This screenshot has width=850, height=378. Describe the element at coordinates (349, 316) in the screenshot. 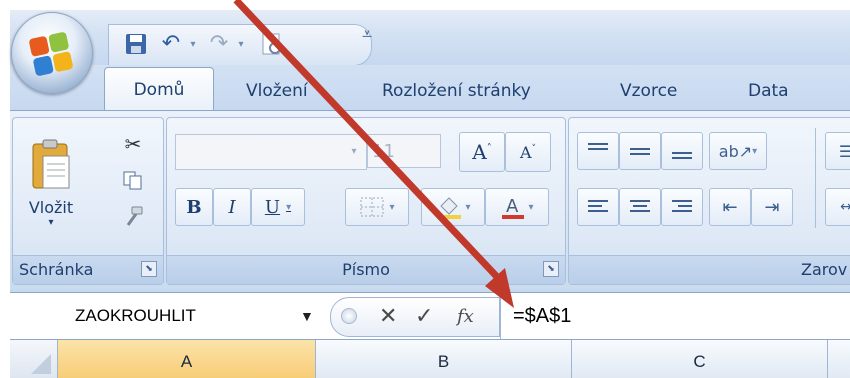

I see `grip-icon` at that location.